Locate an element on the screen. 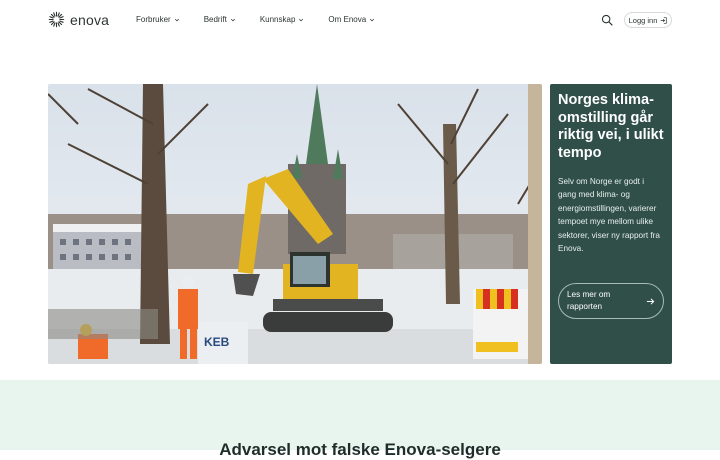 The image size is (720, 460). nav-item-label: Bedrift is located at coordinates (215, 19).